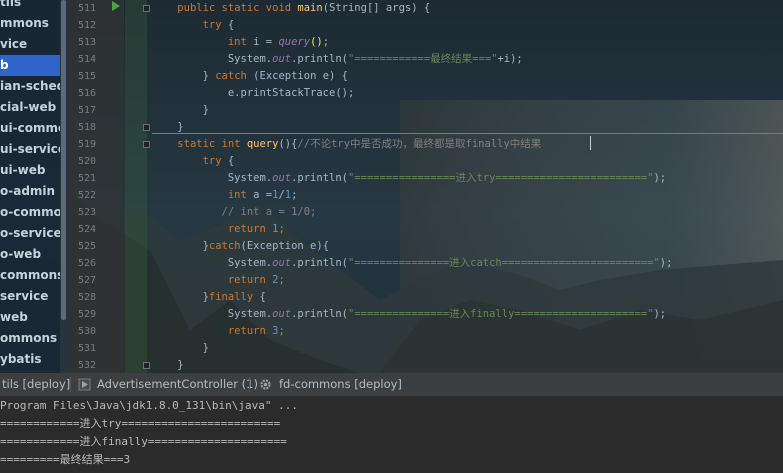 Image resolution: width=783 pixels, height=473 pixels. Describe the element at coordinates (86, 144) in the screenshot. I see `line-number: 519` at that location.